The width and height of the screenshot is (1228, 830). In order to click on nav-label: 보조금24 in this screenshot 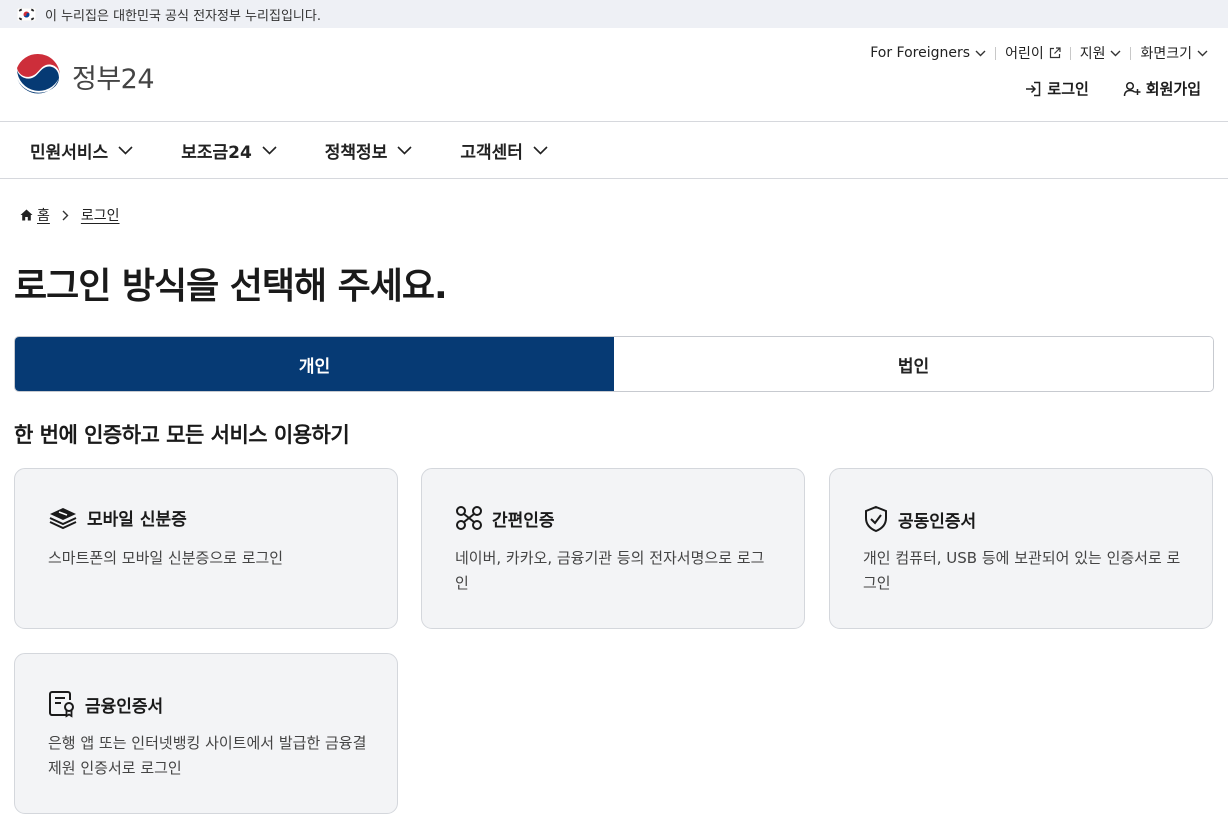, I will do `click(216, 152)`.